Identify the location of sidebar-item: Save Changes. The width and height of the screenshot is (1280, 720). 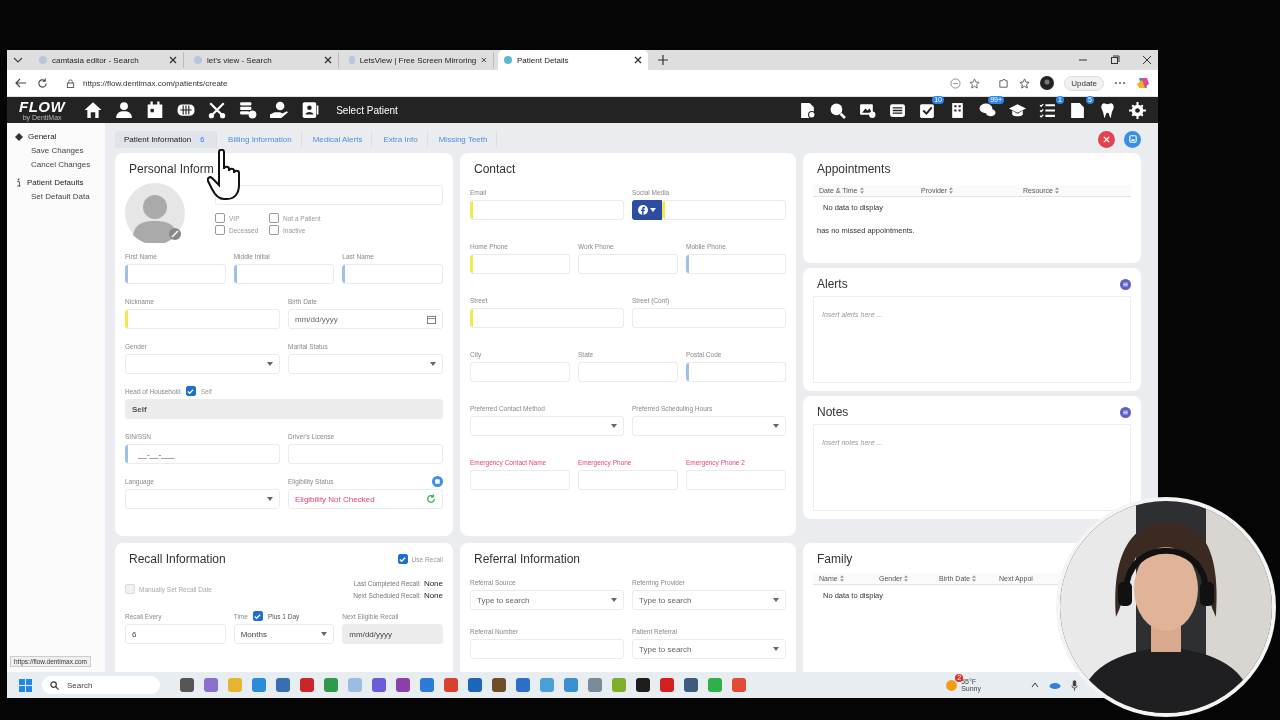
(68, 150).